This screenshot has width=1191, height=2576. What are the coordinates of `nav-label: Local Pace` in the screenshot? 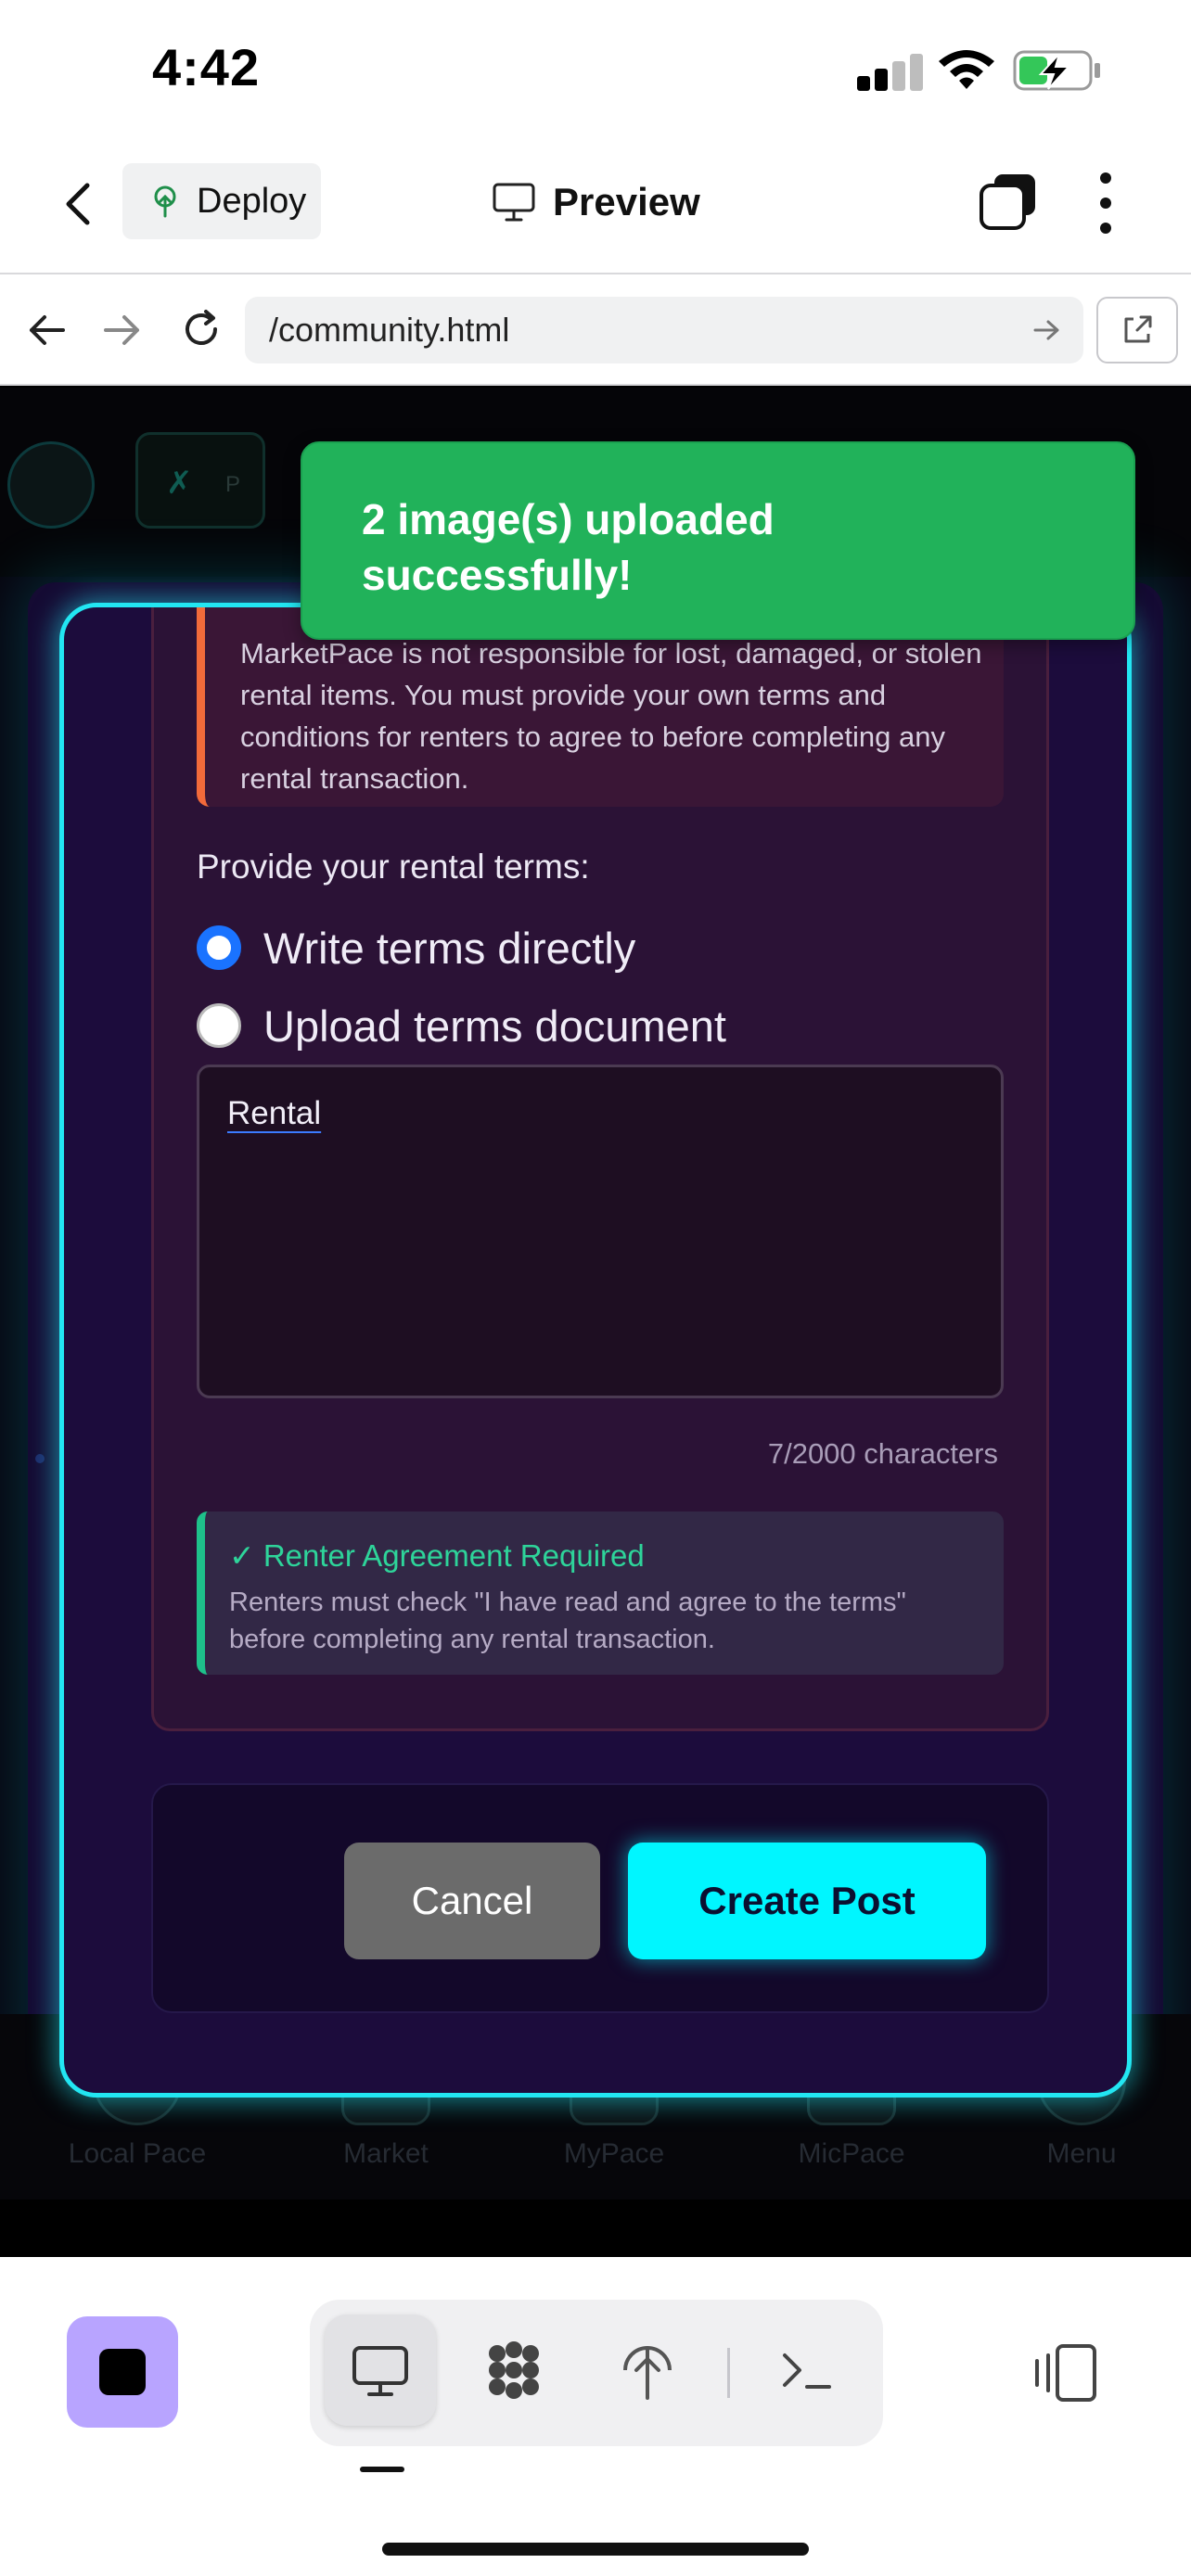 It's located at (137, 2153).